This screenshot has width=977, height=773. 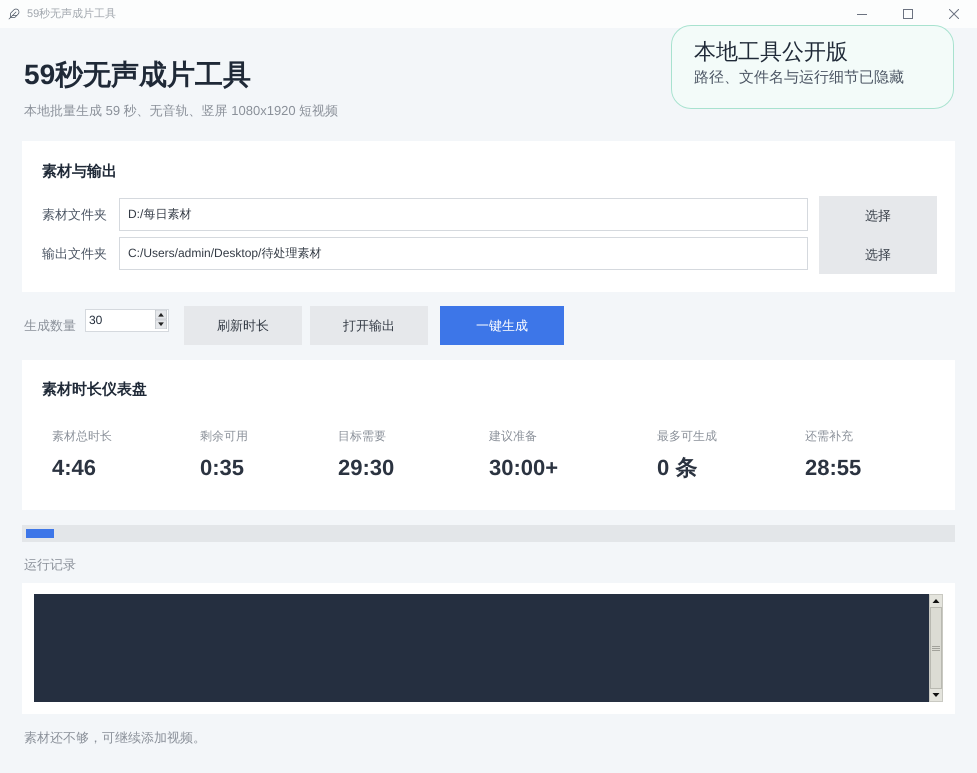 What do you see at coordinates (75, 215) in the screenshot?
I see `field-label: 素材文件夹` at bounding box center [75, 215].